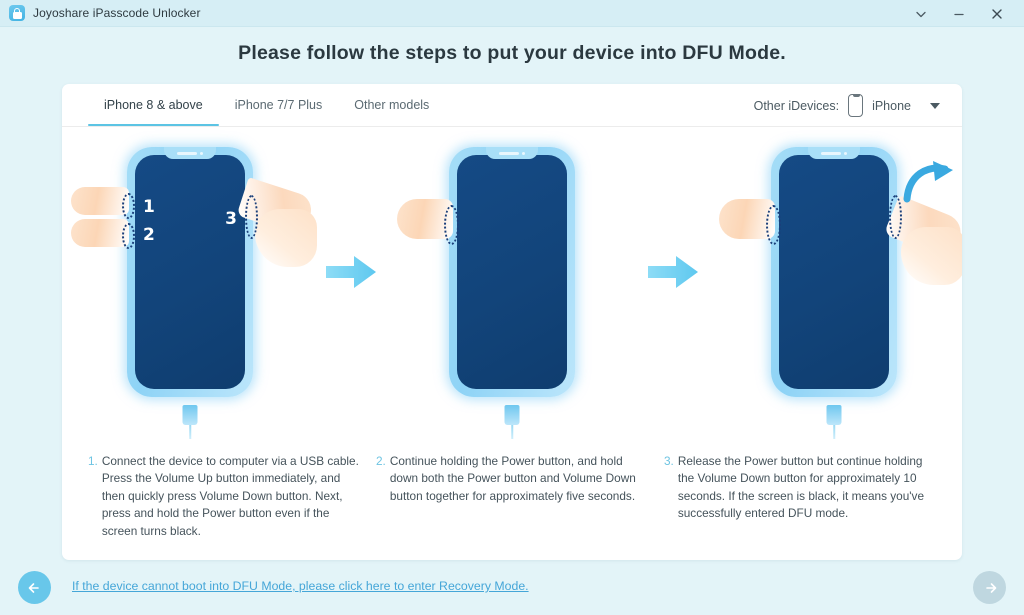 The width and height of the screenshot is (1024, 615). What do you see at coordinates (117, 13) in the screenshot?
I see `app-title: Joyoshare iPasscode Unlocker` at bounding box center [117, 13].